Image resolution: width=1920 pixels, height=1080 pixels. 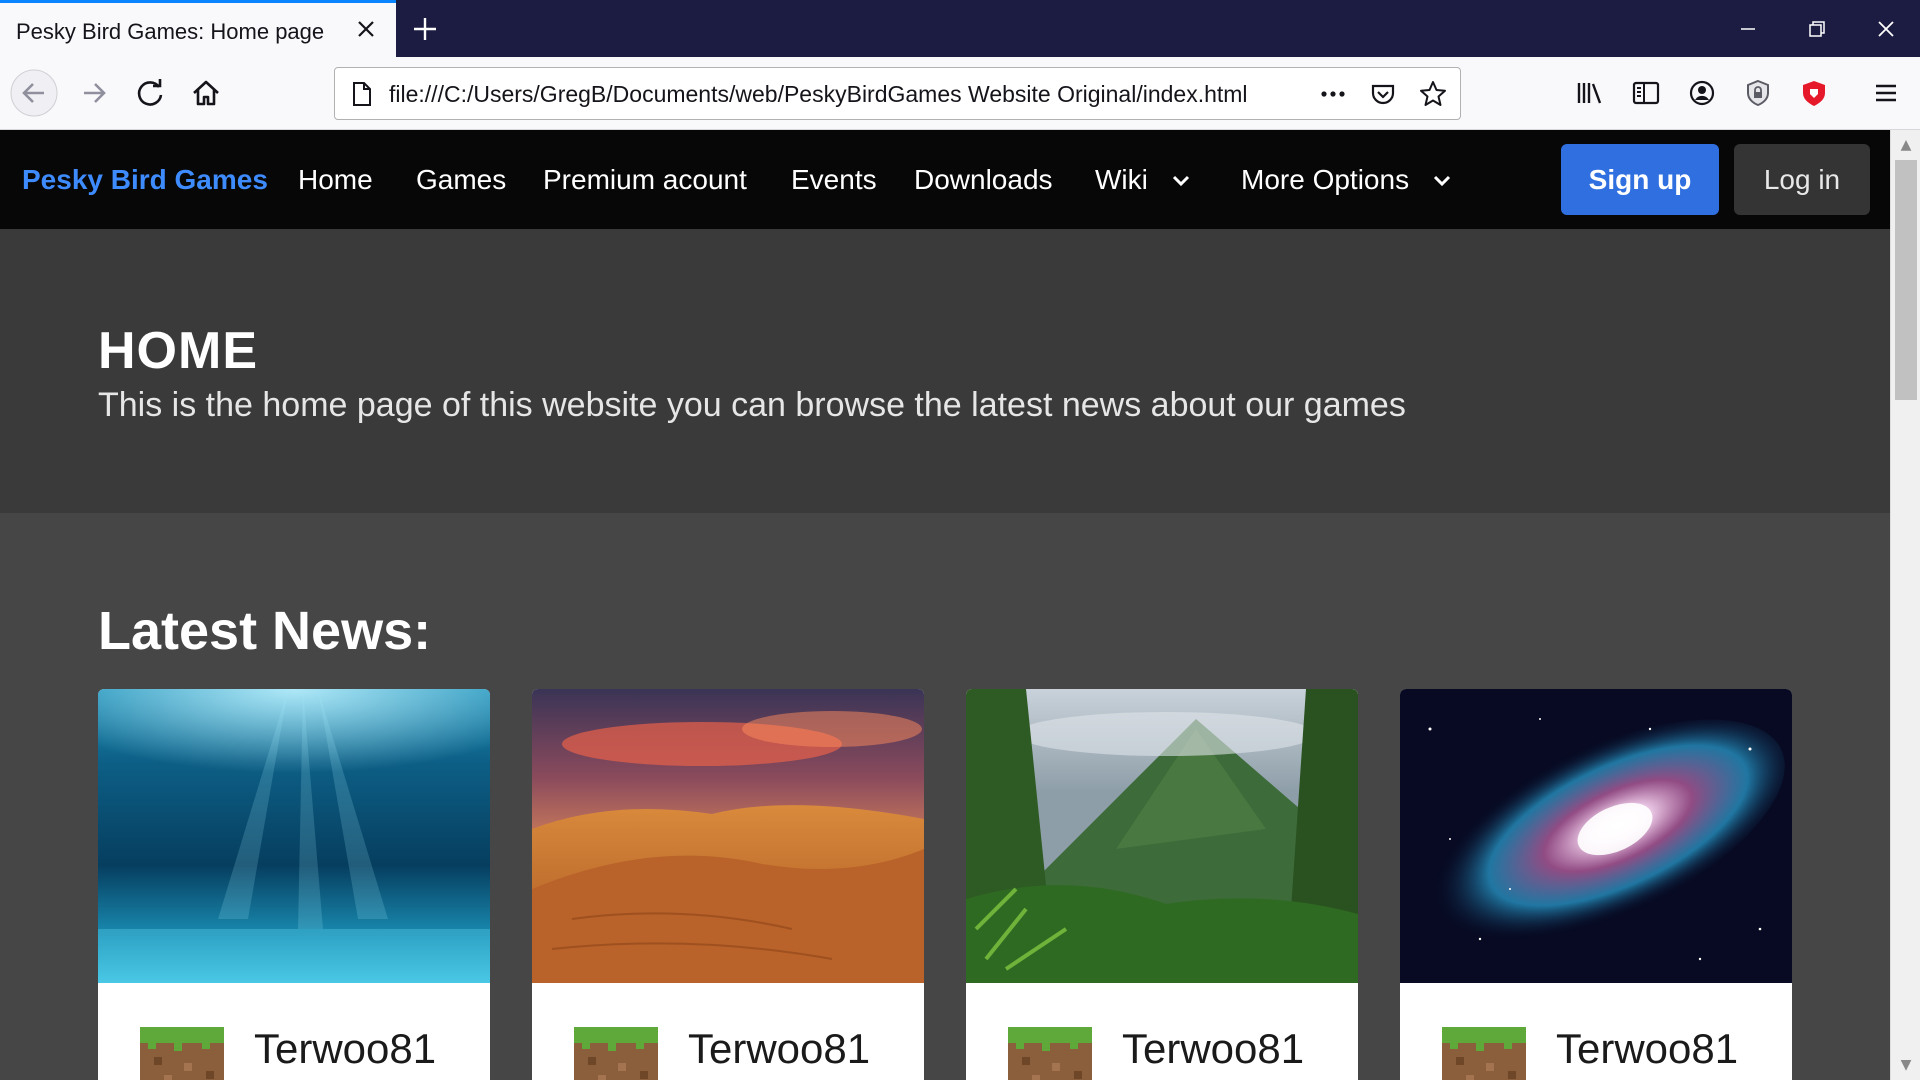 I want to click on sidebar-icon, so click(x=1646, y=93).